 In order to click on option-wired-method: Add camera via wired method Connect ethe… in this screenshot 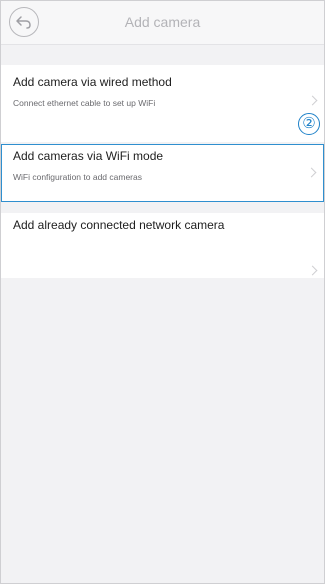, I will do `click(162, 103)`.